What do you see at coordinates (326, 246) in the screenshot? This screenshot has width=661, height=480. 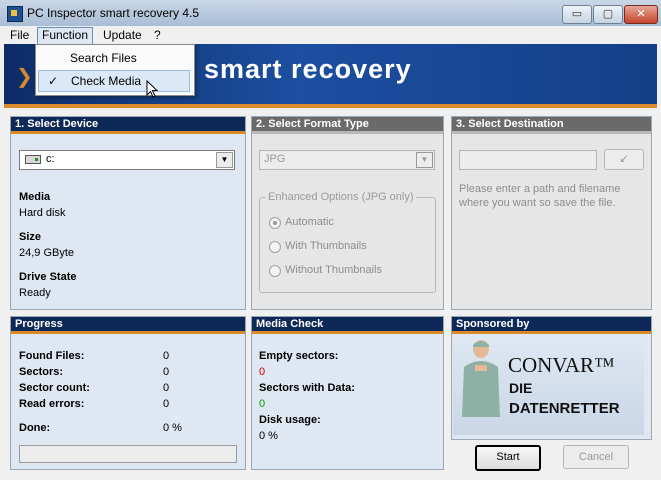 I see `radio-with-thumbnails-label: With Thumbnails` at bounding box center [326, 246].